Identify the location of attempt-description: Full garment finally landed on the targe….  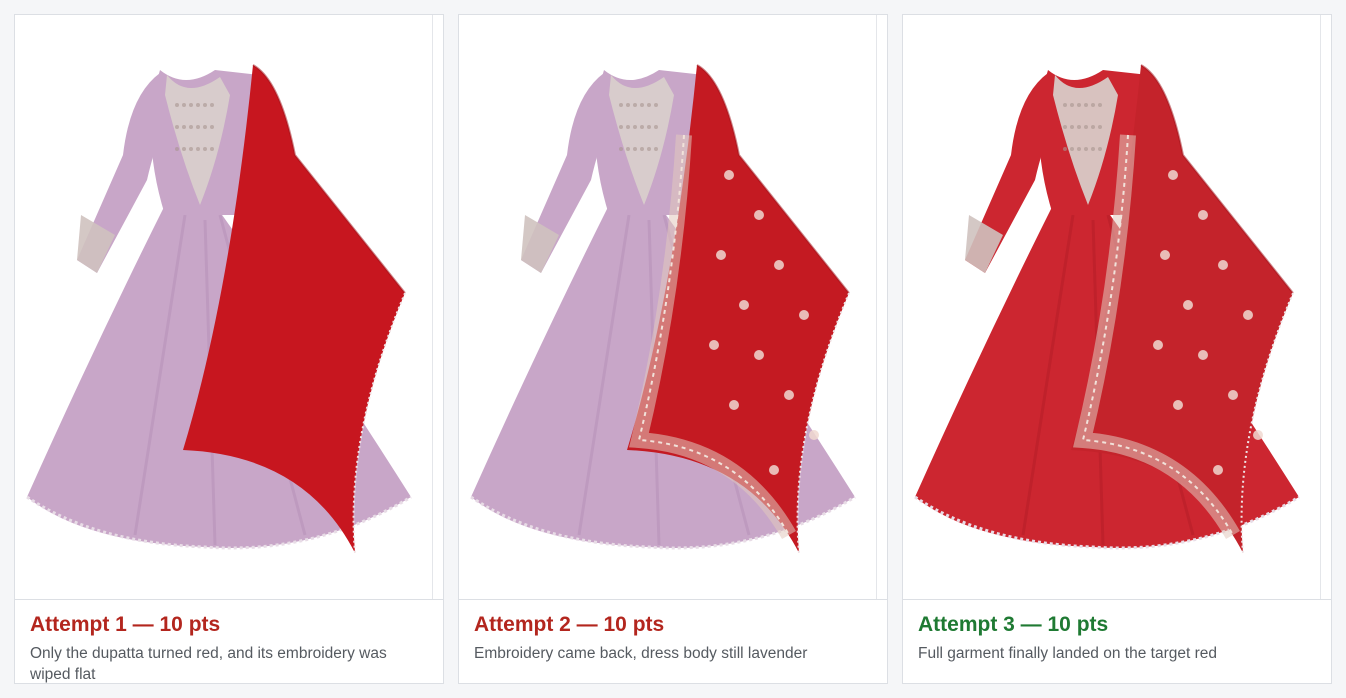
(1067, 653).